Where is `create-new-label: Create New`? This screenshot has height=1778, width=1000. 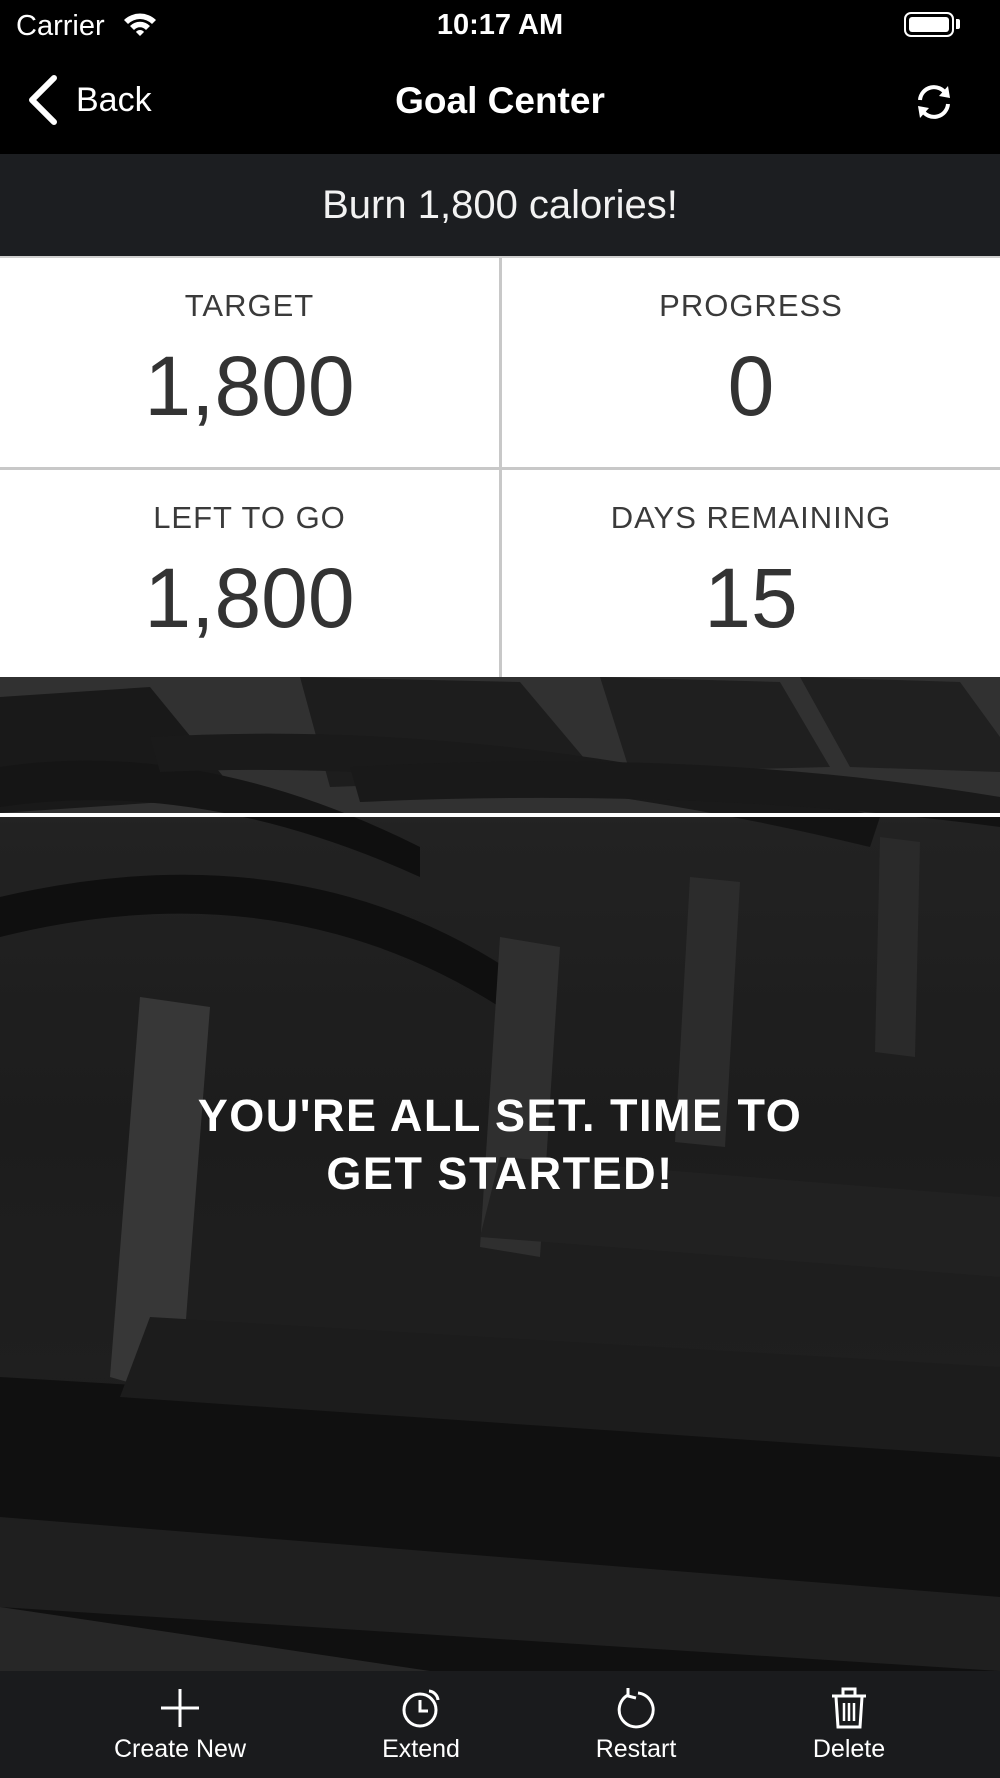 create-new-label: Create New is located at coordinates (180, 1749).